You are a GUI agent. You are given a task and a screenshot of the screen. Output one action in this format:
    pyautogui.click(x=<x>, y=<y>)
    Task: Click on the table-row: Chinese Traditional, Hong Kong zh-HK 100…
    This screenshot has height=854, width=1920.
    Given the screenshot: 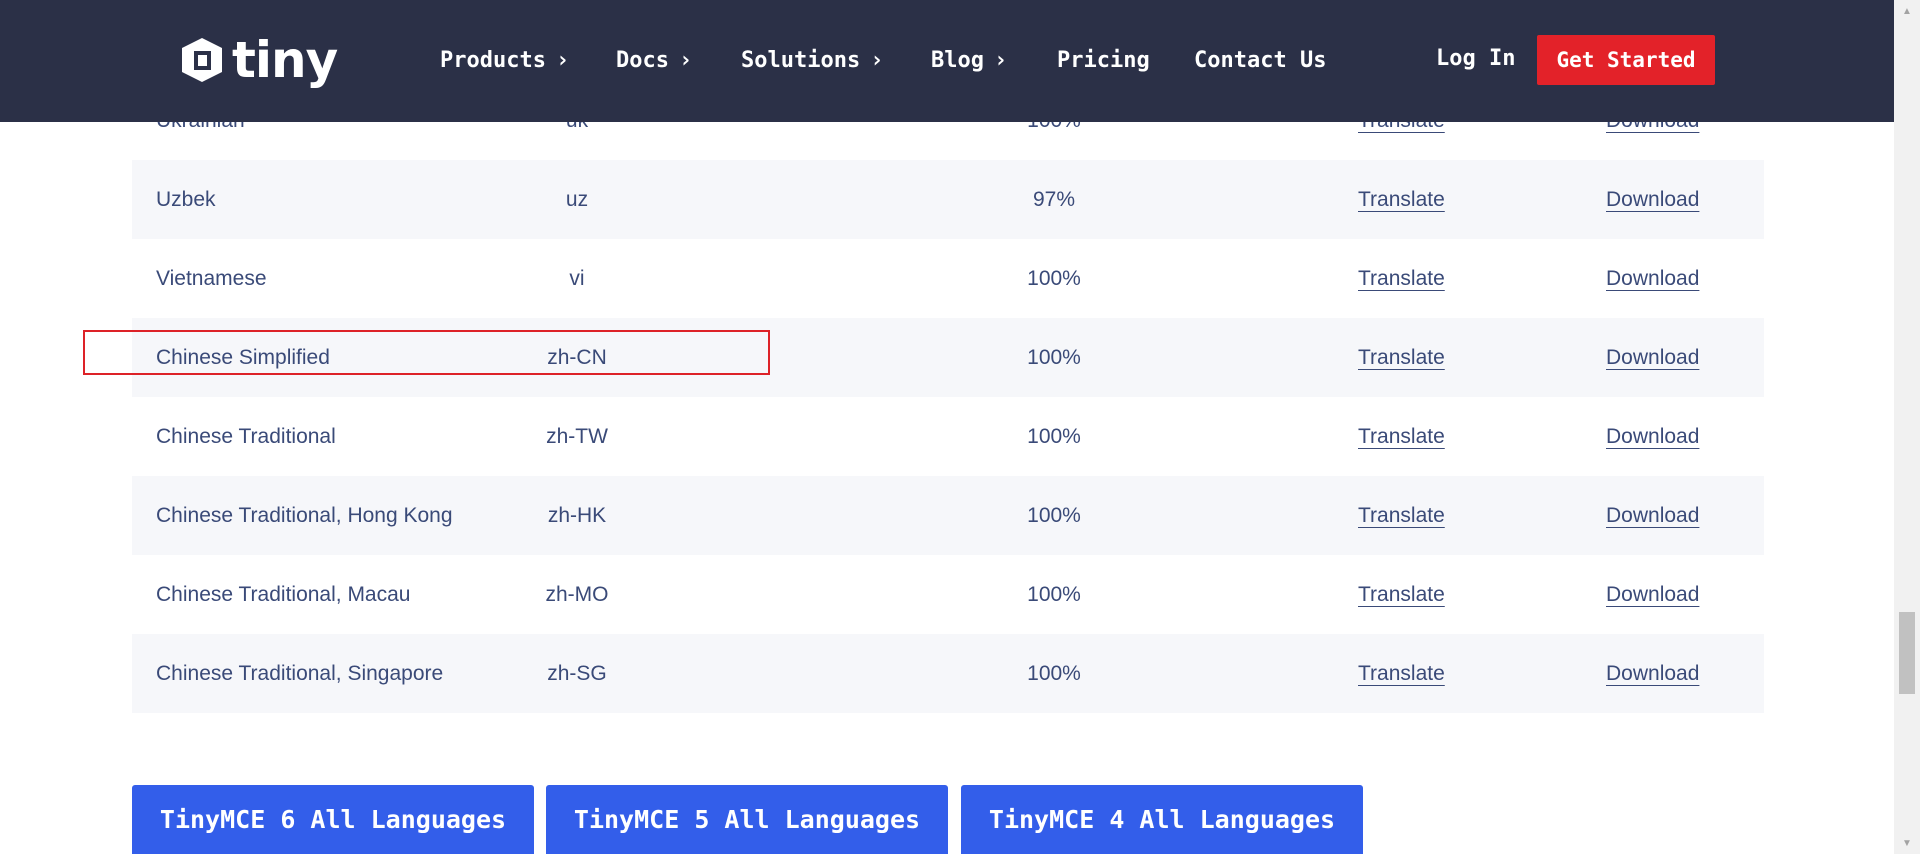 What is the action you would take?
    pyautogui.click(x=948, y=515)
    